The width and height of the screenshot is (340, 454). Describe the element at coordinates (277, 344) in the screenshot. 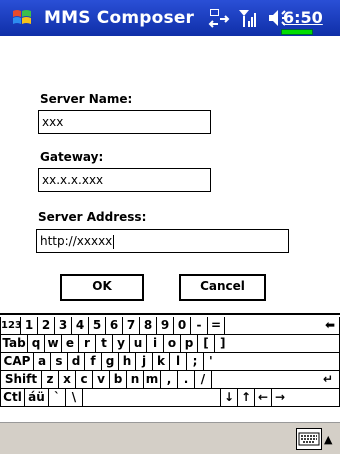

I see `key: ]` at that location.